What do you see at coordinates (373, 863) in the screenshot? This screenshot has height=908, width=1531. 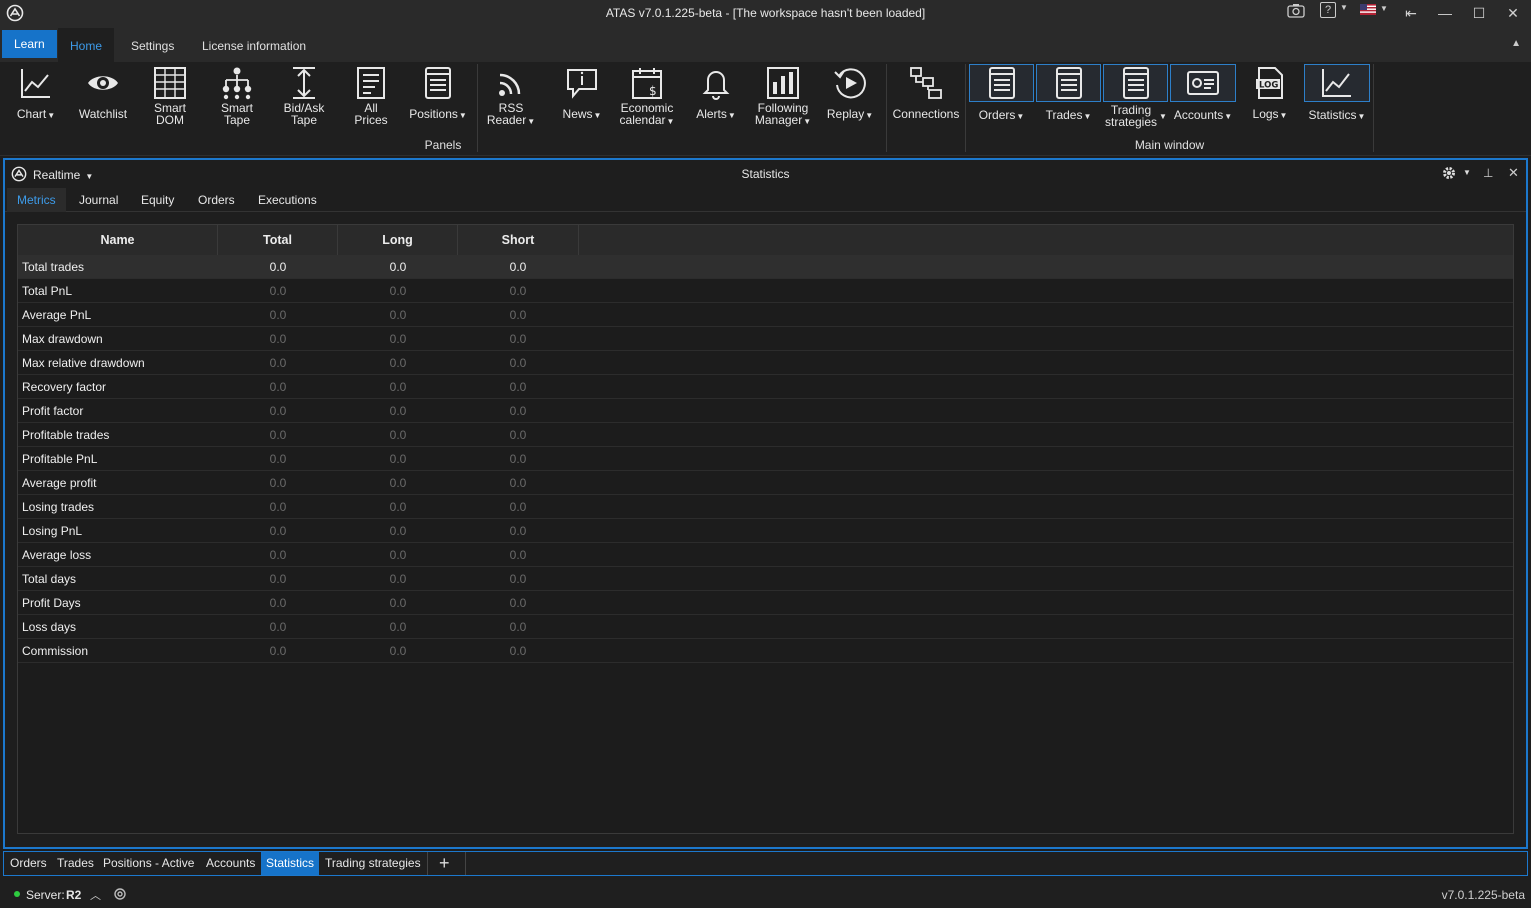 I see `dock-tab-trading-strategies: Trading strategies` at bounding box center [373, 863].